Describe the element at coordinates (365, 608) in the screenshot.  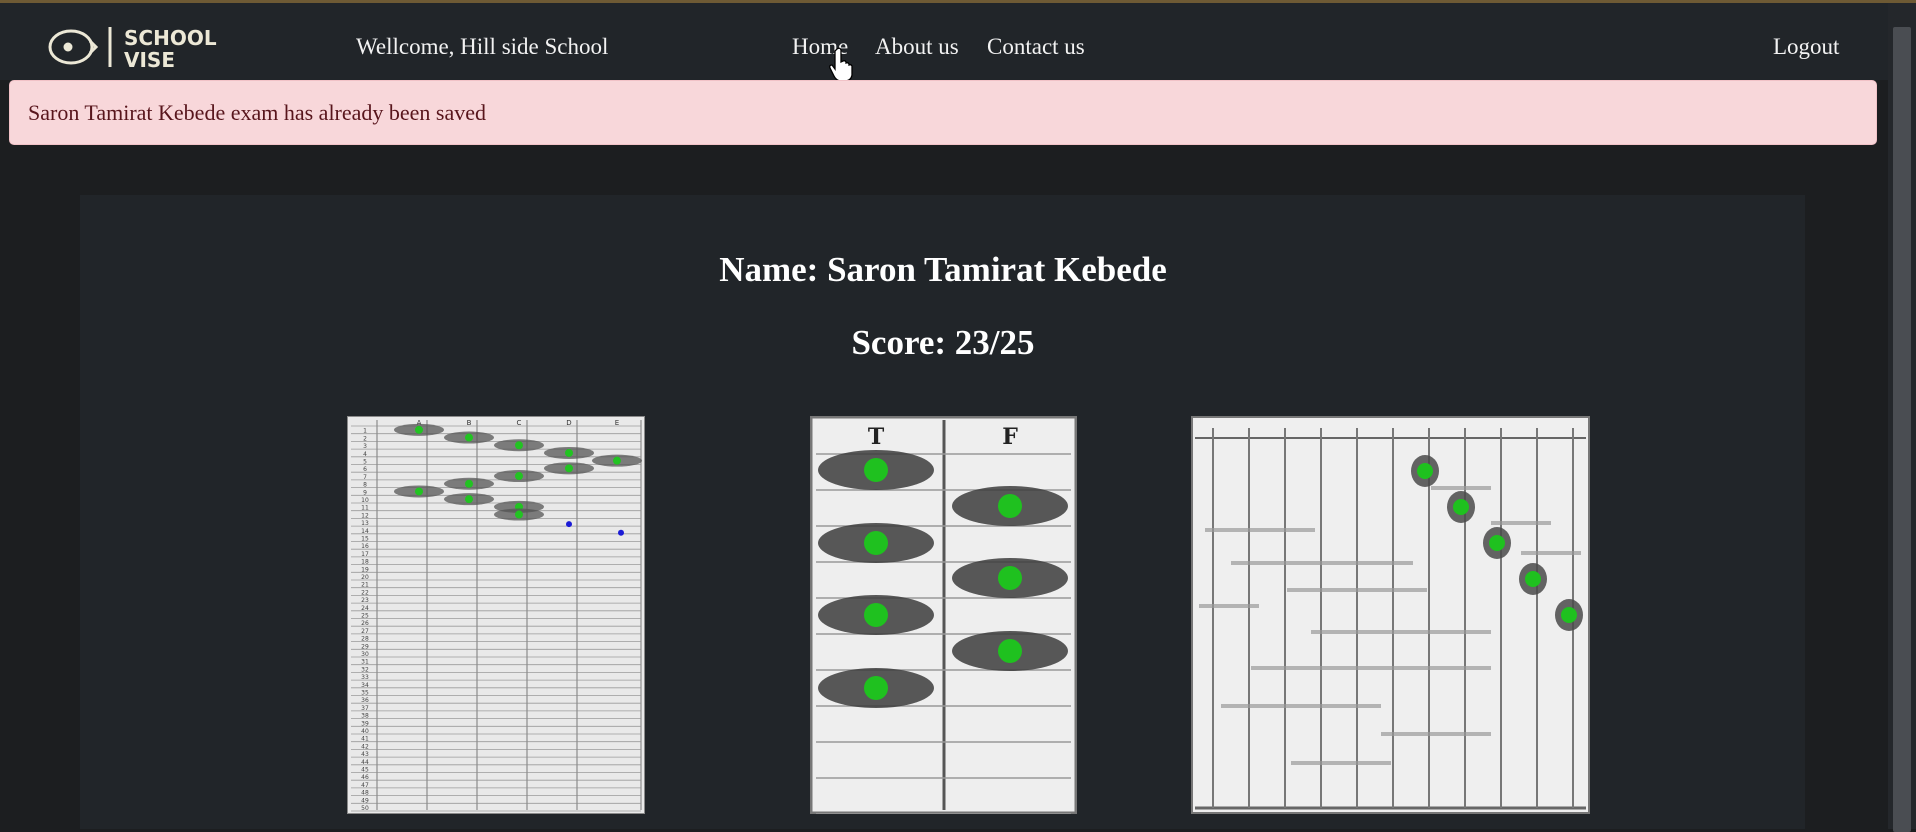
I see `row-number-label: 24` at that location.